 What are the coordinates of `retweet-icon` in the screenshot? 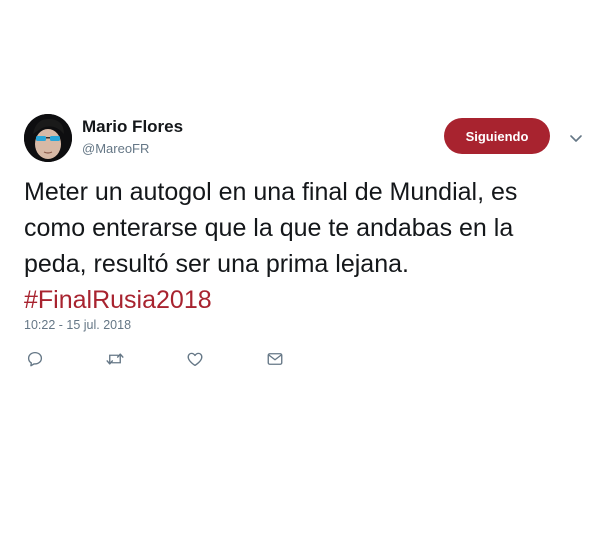 It's located at (115, 359).